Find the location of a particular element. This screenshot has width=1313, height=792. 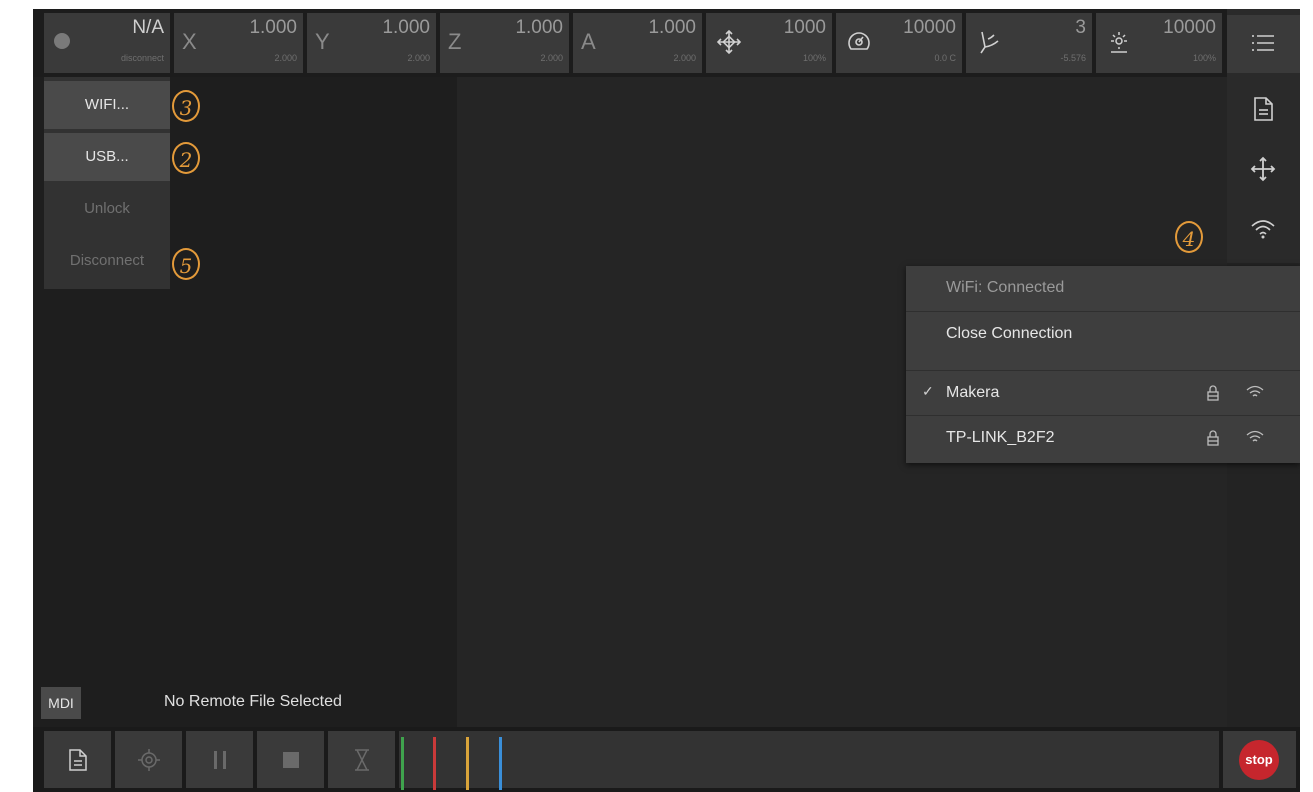

close-connection-label: Close Connection is located at coordinates (1009, 333).